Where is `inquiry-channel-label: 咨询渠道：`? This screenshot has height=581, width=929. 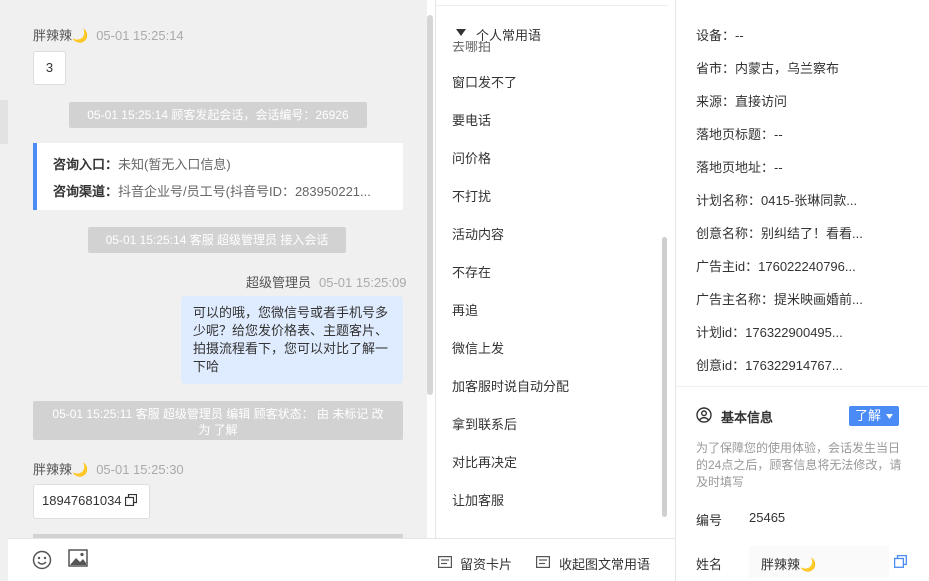 inquiry-channel-label: 咨询渠道： is located at coordinates (86, 191).